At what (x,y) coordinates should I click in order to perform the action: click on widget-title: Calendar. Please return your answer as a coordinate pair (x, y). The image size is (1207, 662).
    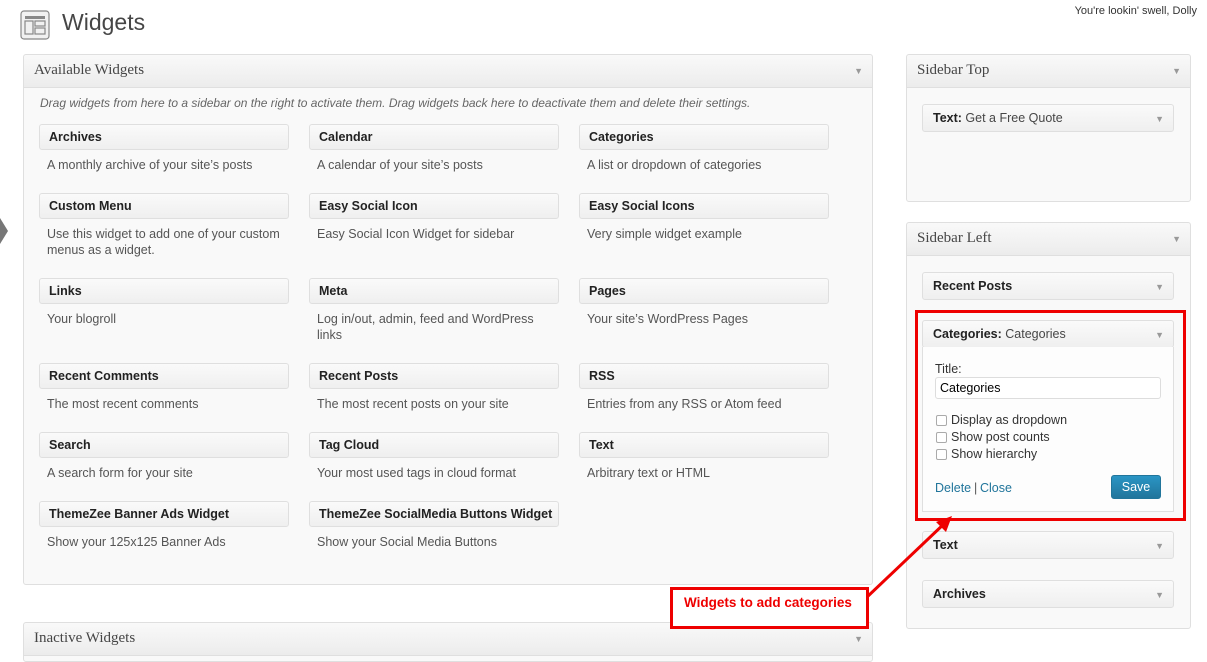
    Looking at the image, I should click on (434, 137).